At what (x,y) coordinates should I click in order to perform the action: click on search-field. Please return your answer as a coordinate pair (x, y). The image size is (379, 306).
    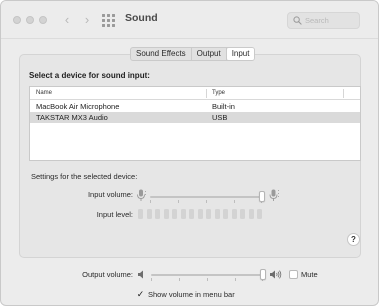
    Looking at the image, I should click on (323, 20).